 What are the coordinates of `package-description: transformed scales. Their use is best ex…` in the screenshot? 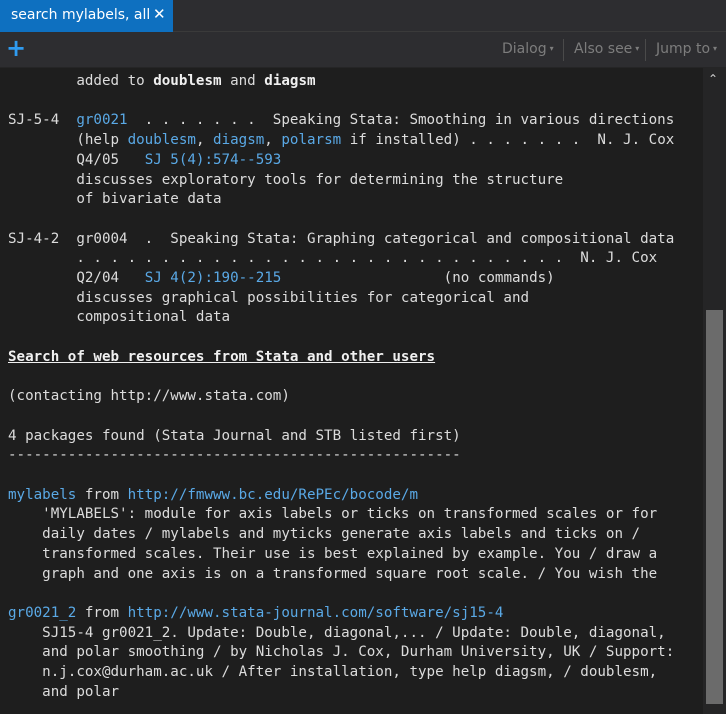 It's located at (350, 553).